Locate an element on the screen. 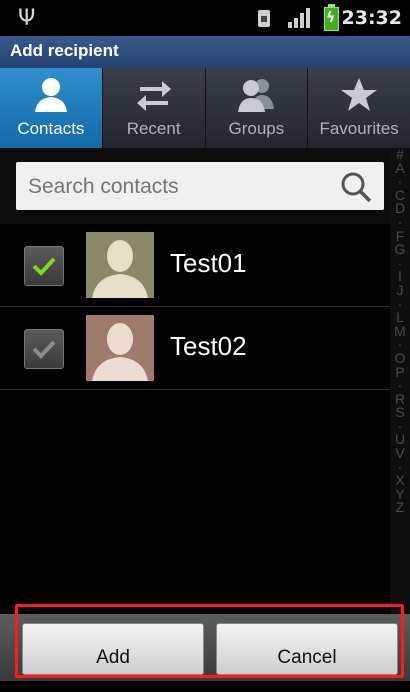 Image resolution: width=410 pixels, height=692 pixels. swap-arrows-icon is located at coordinates (153, 96).